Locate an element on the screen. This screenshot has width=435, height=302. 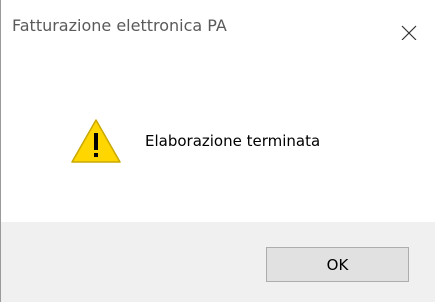
window-title: Fatturazione elettronica PA is located at coordinates (119, 25).